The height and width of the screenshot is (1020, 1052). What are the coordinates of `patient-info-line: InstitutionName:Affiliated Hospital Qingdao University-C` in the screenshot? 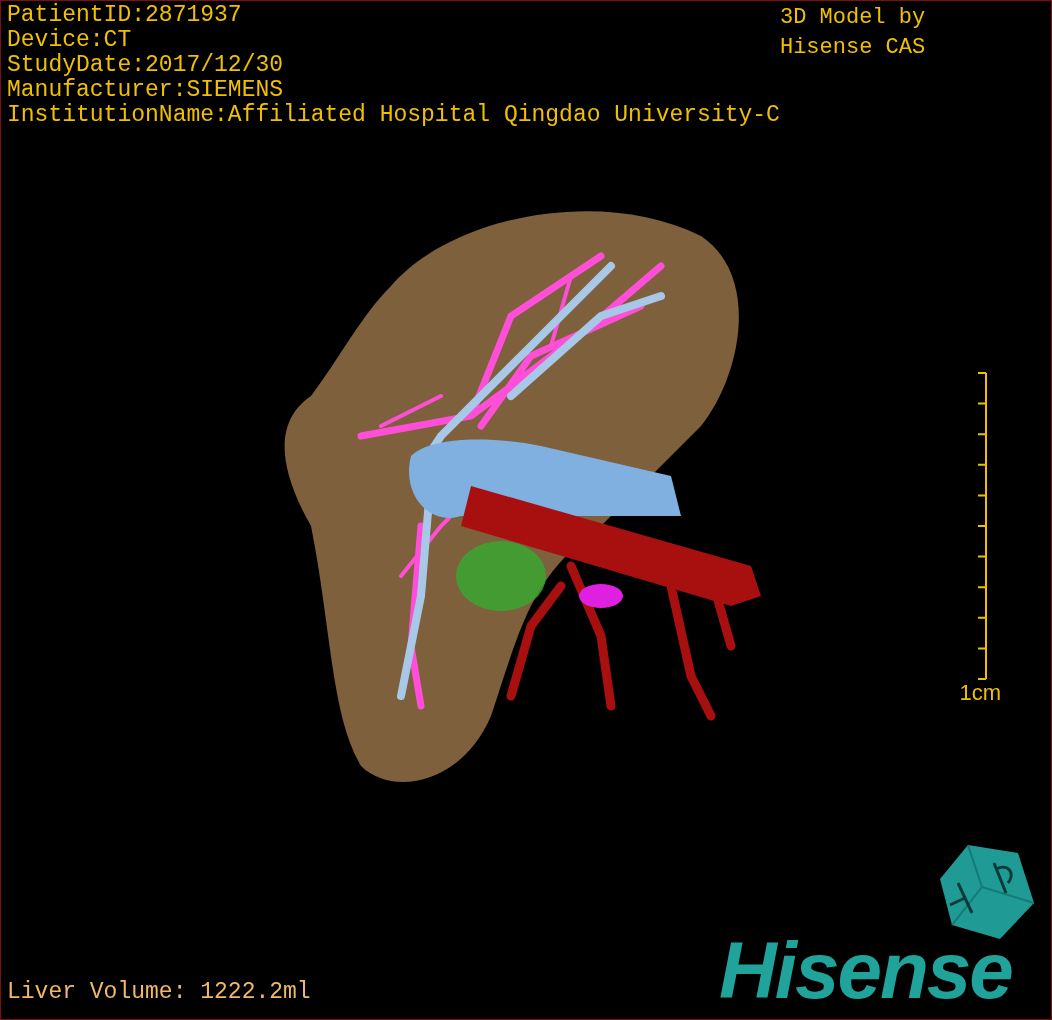 It's located at (393, 115).